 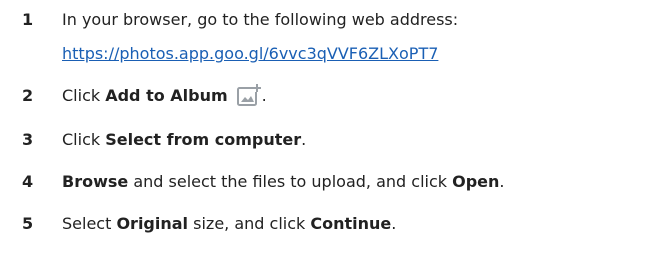 I want to click on step-text: Click Select from computer., so click(x=184, y=140).